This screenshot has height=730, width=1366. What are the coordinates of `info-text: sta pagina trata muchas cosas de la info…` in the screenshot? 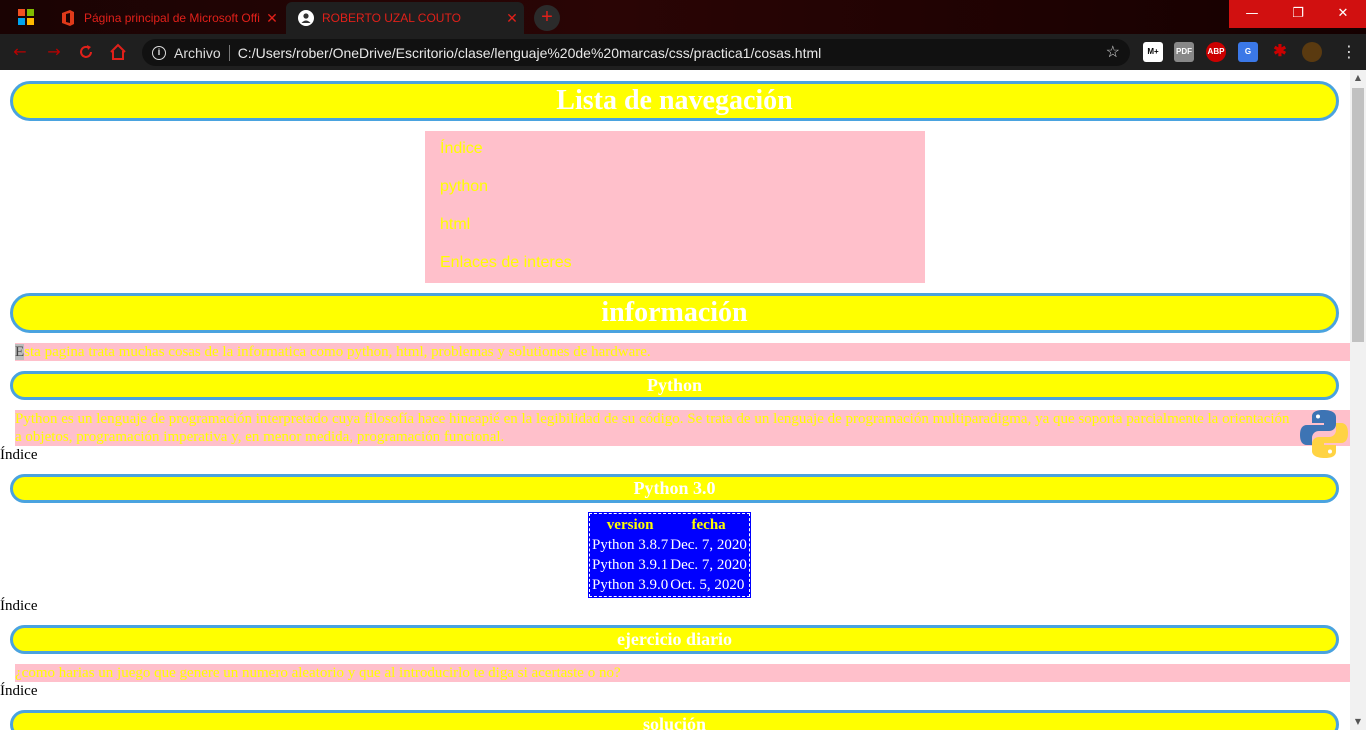 It's located at (337, 352).